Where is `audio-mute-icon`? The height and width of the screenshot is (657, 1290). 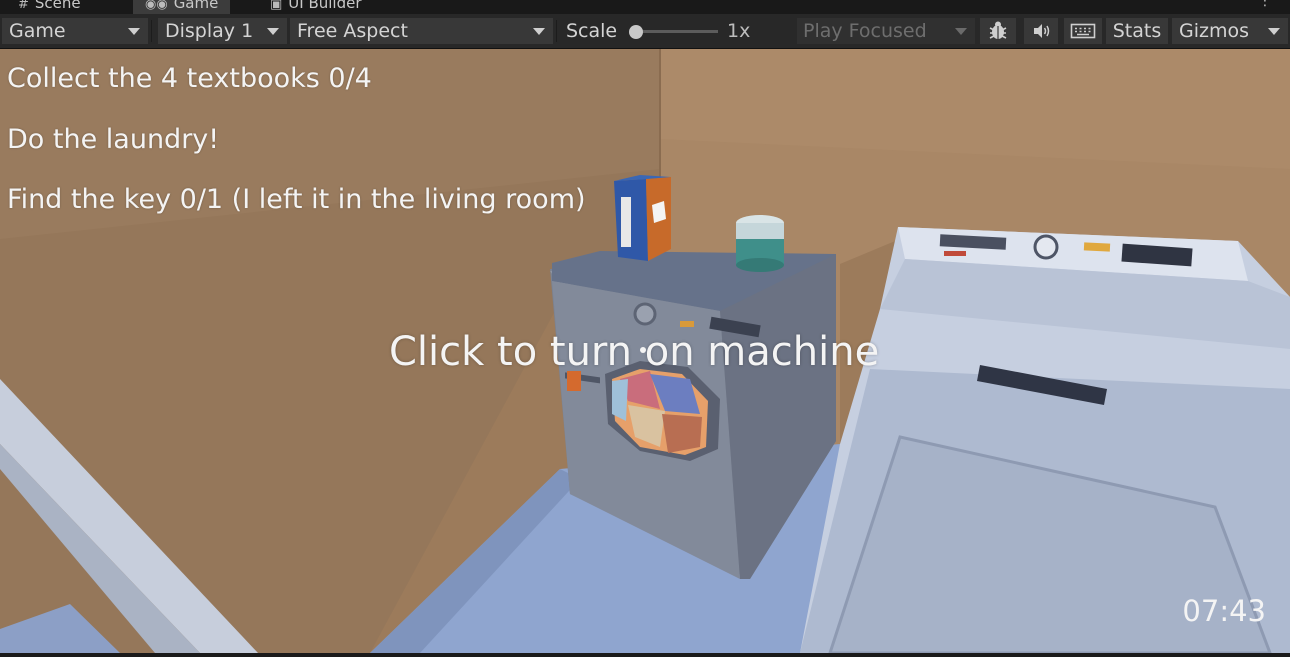
audio-mute-icon is located at coordinates (1041, 31).